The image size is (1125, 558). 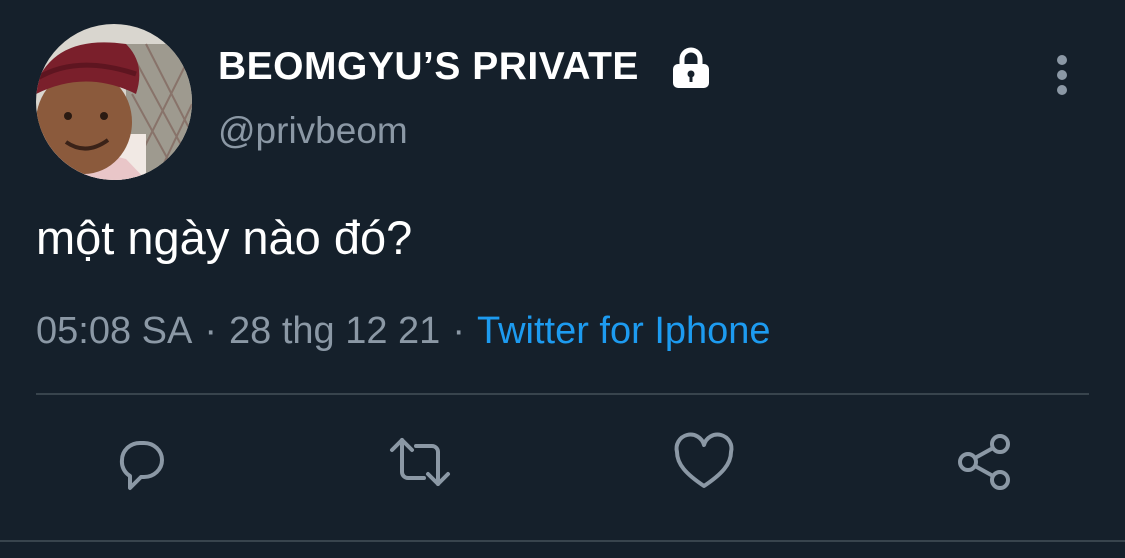 I want to click on user-handle: @privbeom, so click(x=313, y=131).